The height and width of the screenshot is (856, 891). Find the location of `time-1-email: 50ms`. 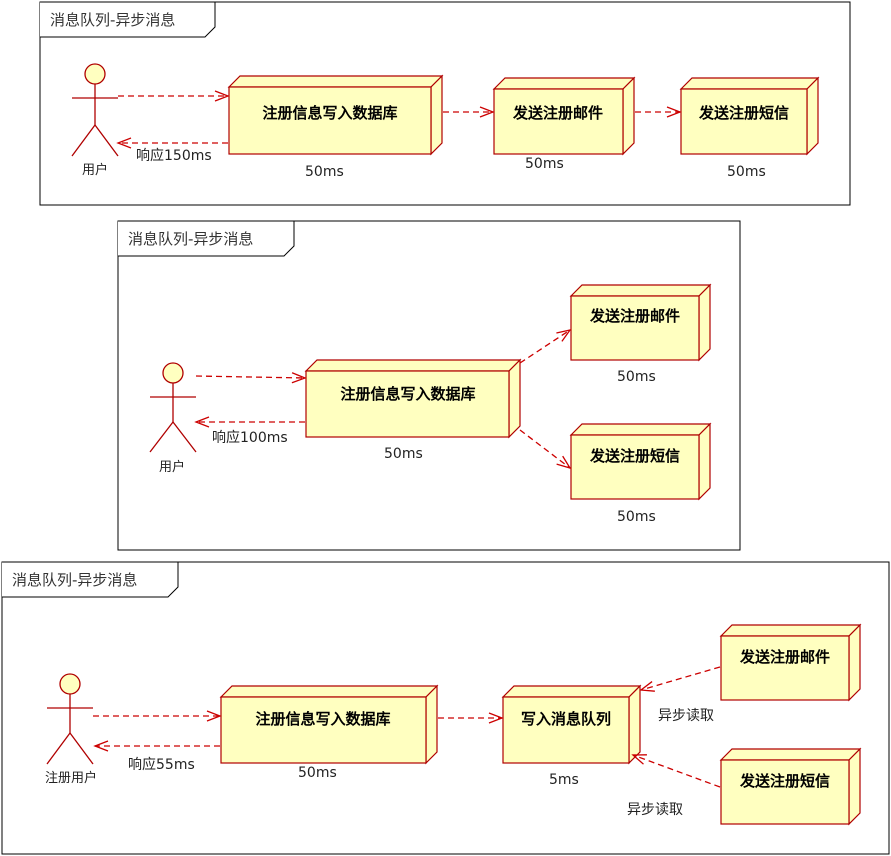

time-1-email: 50ms is located at coordinates (544, 164).